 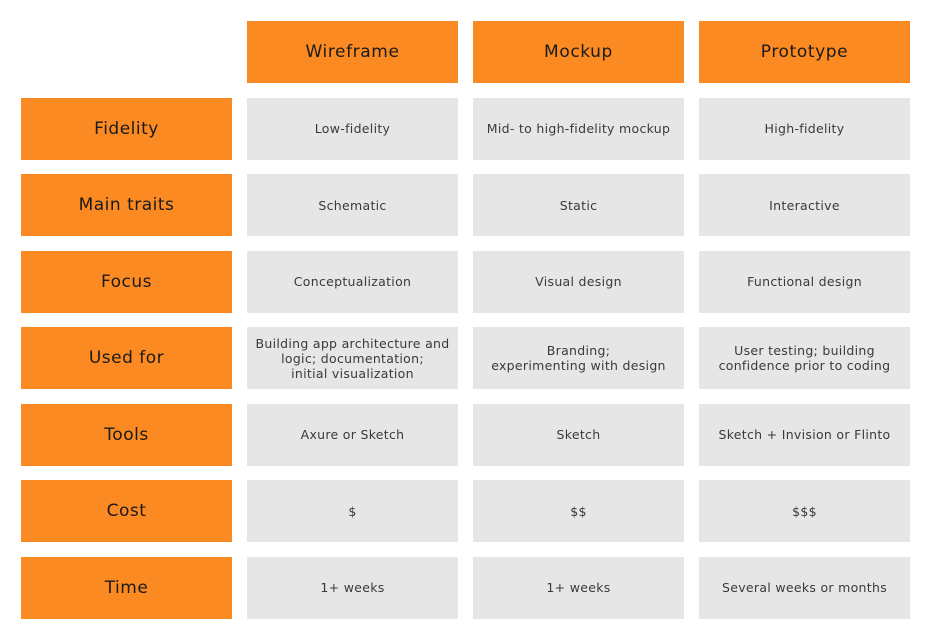 I want to click on table-cell: Schematic, so click(x=352, y=205).